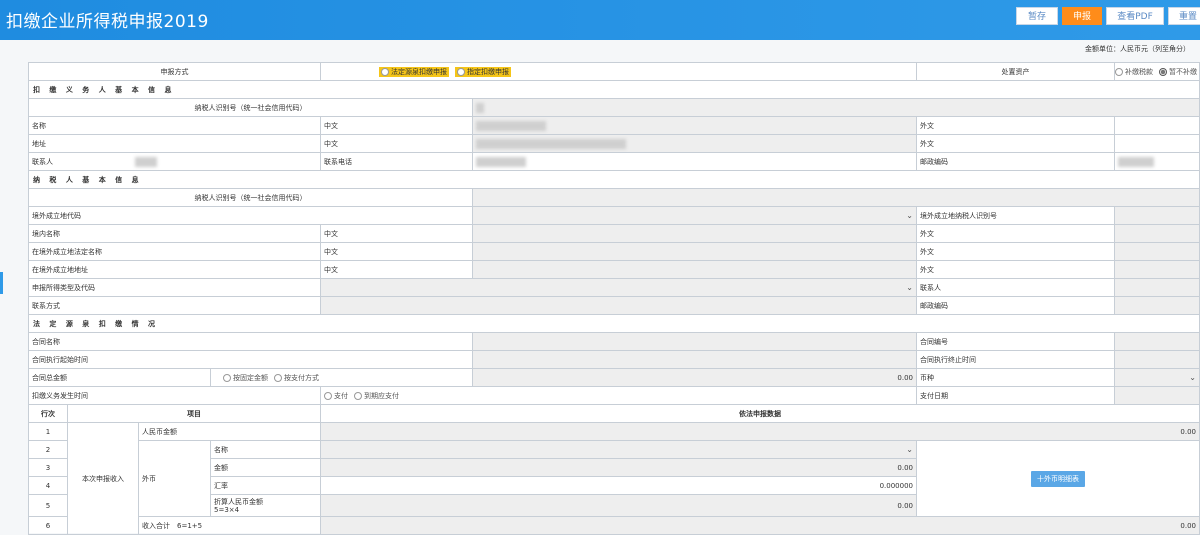 Image resolution: width=1200 pixels, height=535 pixels. I want to click on page-title: 扣缴企业所得税申报2019, so click(107, 22).